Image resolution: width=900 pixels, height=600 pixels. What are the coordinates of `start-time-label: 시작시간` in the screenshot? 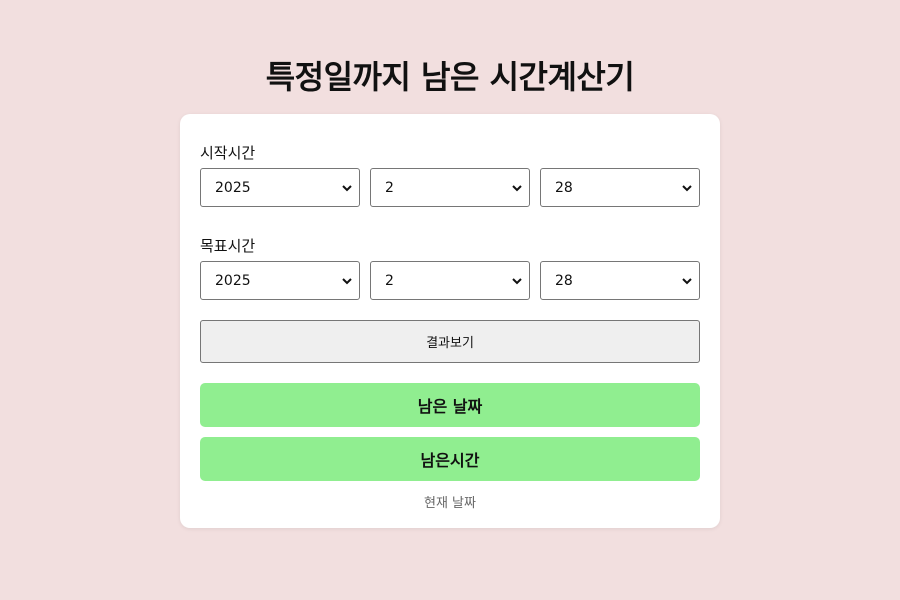 It's located at (228, 153).